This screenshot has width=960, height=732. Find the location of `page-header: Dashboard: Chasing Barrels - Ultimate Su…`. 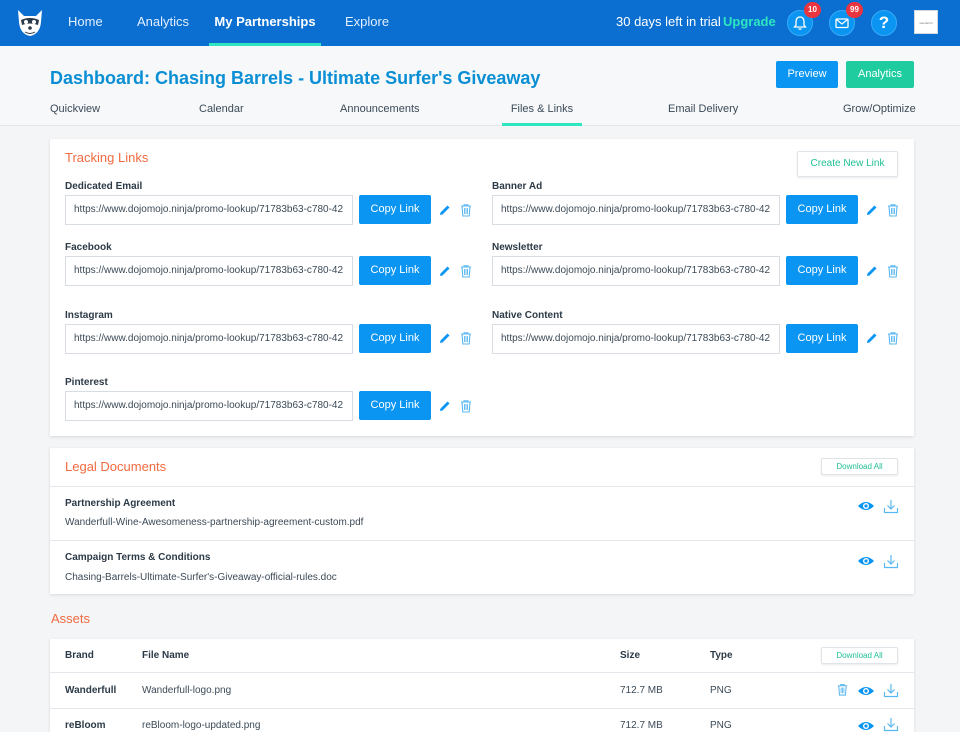

page-header: Dashboard: Chasing Barrels - Ultimate Su… is located at coordinates (480, 86).